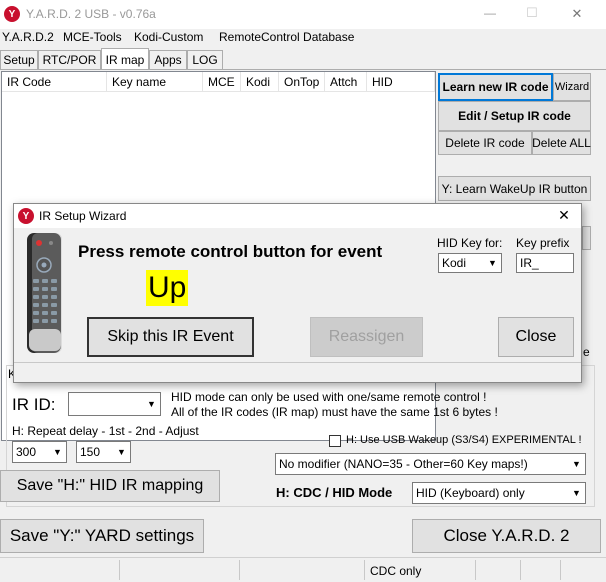 This screenshot has height=582, width=606. What do you see at coordinates (346, 82) in the screenshot?
I see `col-attch: Attch` at bounding box center [346, 82].